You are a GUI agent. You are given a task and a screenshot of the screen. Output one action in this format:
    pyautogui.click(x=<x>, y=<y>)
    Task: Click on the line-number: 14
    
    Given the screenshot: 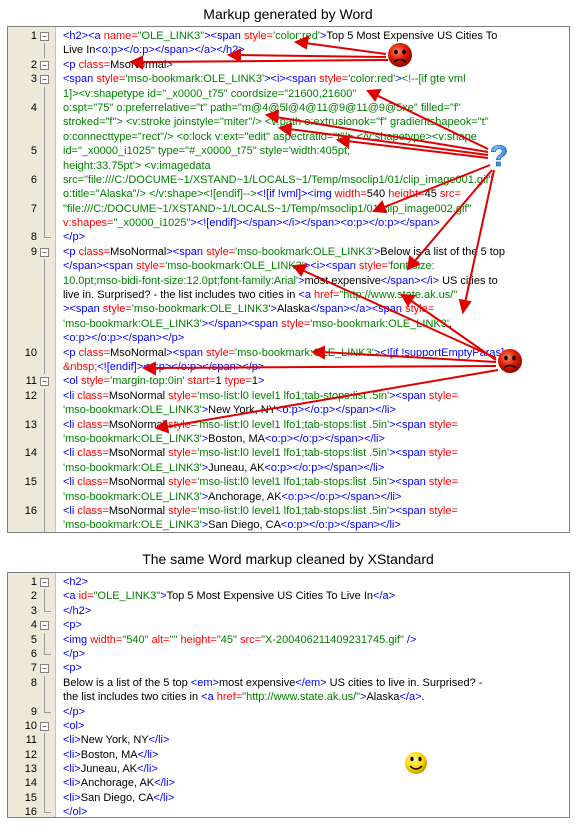 What is the action you would take?
    pyautogui.click(x=30, y=453)
    